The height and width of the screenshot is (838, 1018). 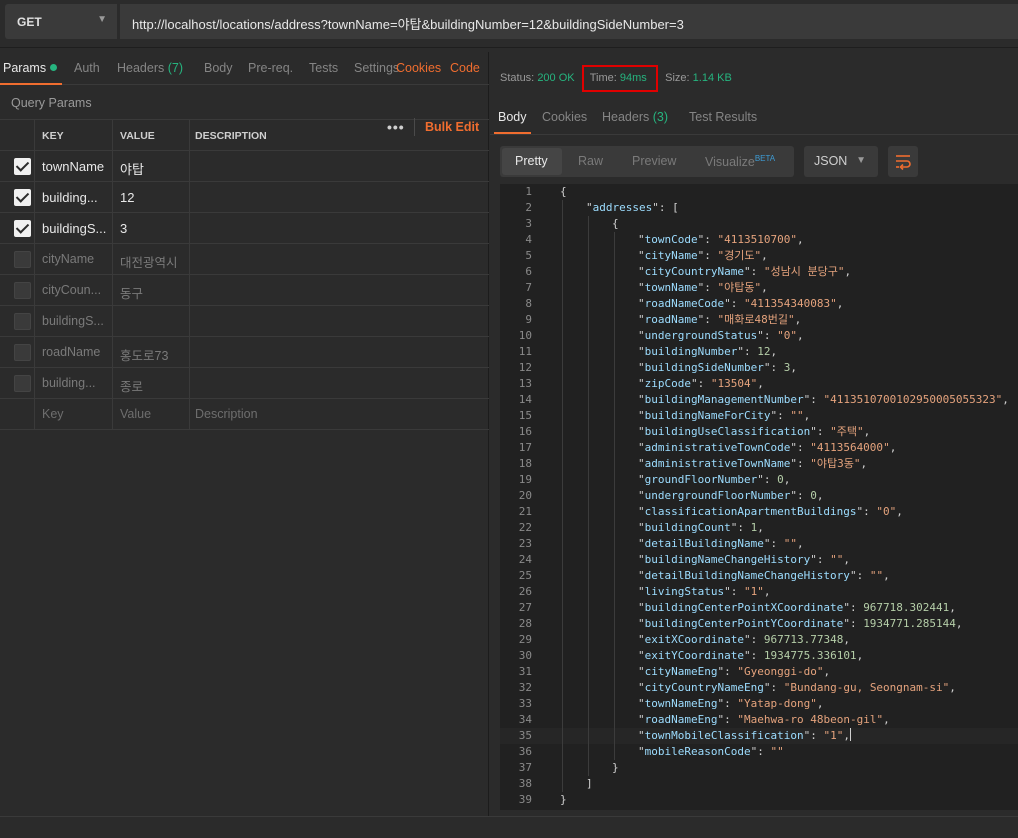 What do you see at coordinates (759, 464) in the screenshot?
I see `code-line: 18 "administrativeTownName": "야탑3동",` at bounding box center [759, 464].